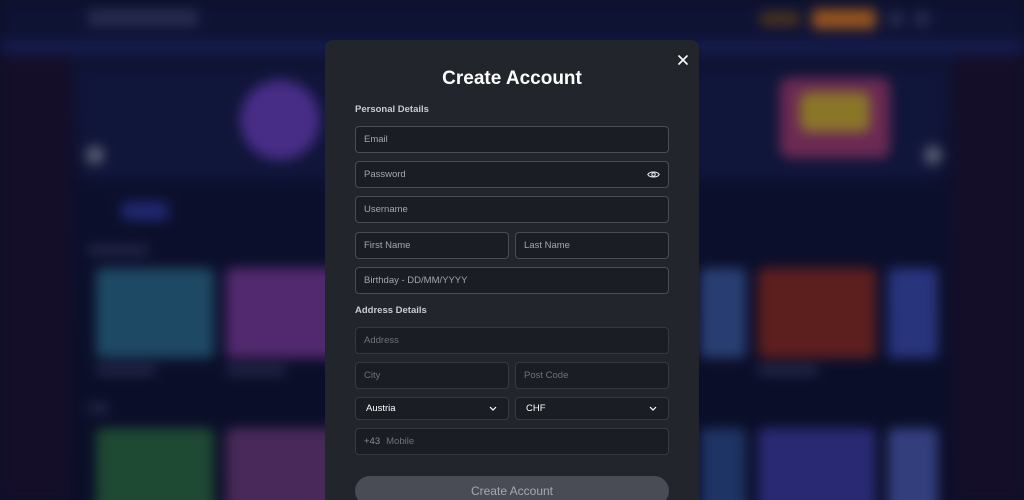 Image resolution: width=1024 pixels, height=500 pixels. I want to click on close-icon, so click(683, 60).